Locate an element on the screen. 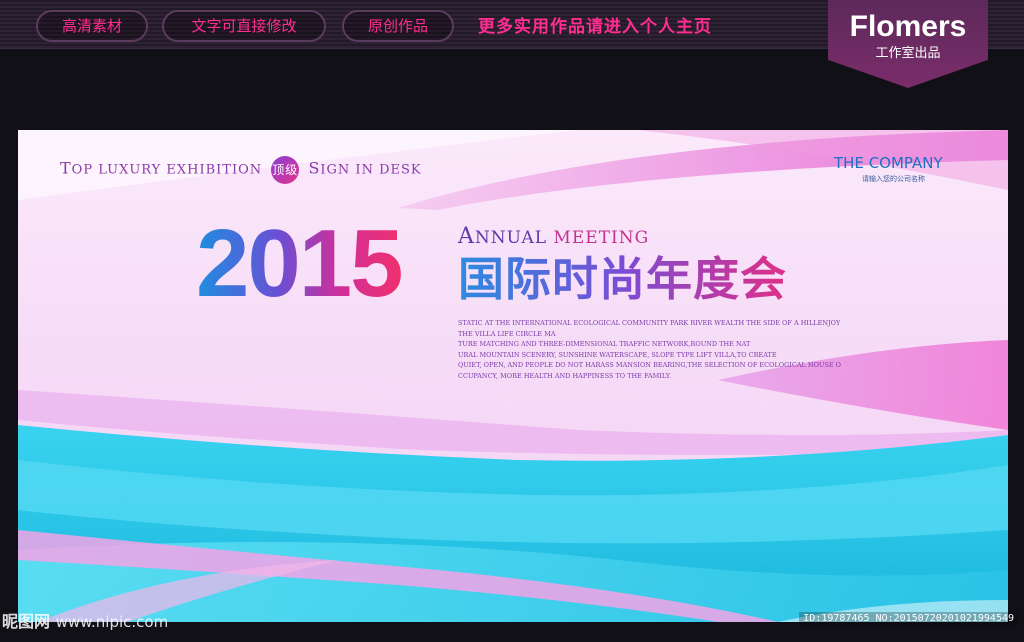 This screenshot has height=642, width=1024. tagline-part-1: OP LUXURY EXHIBITION is located at coordinates (167, 170).